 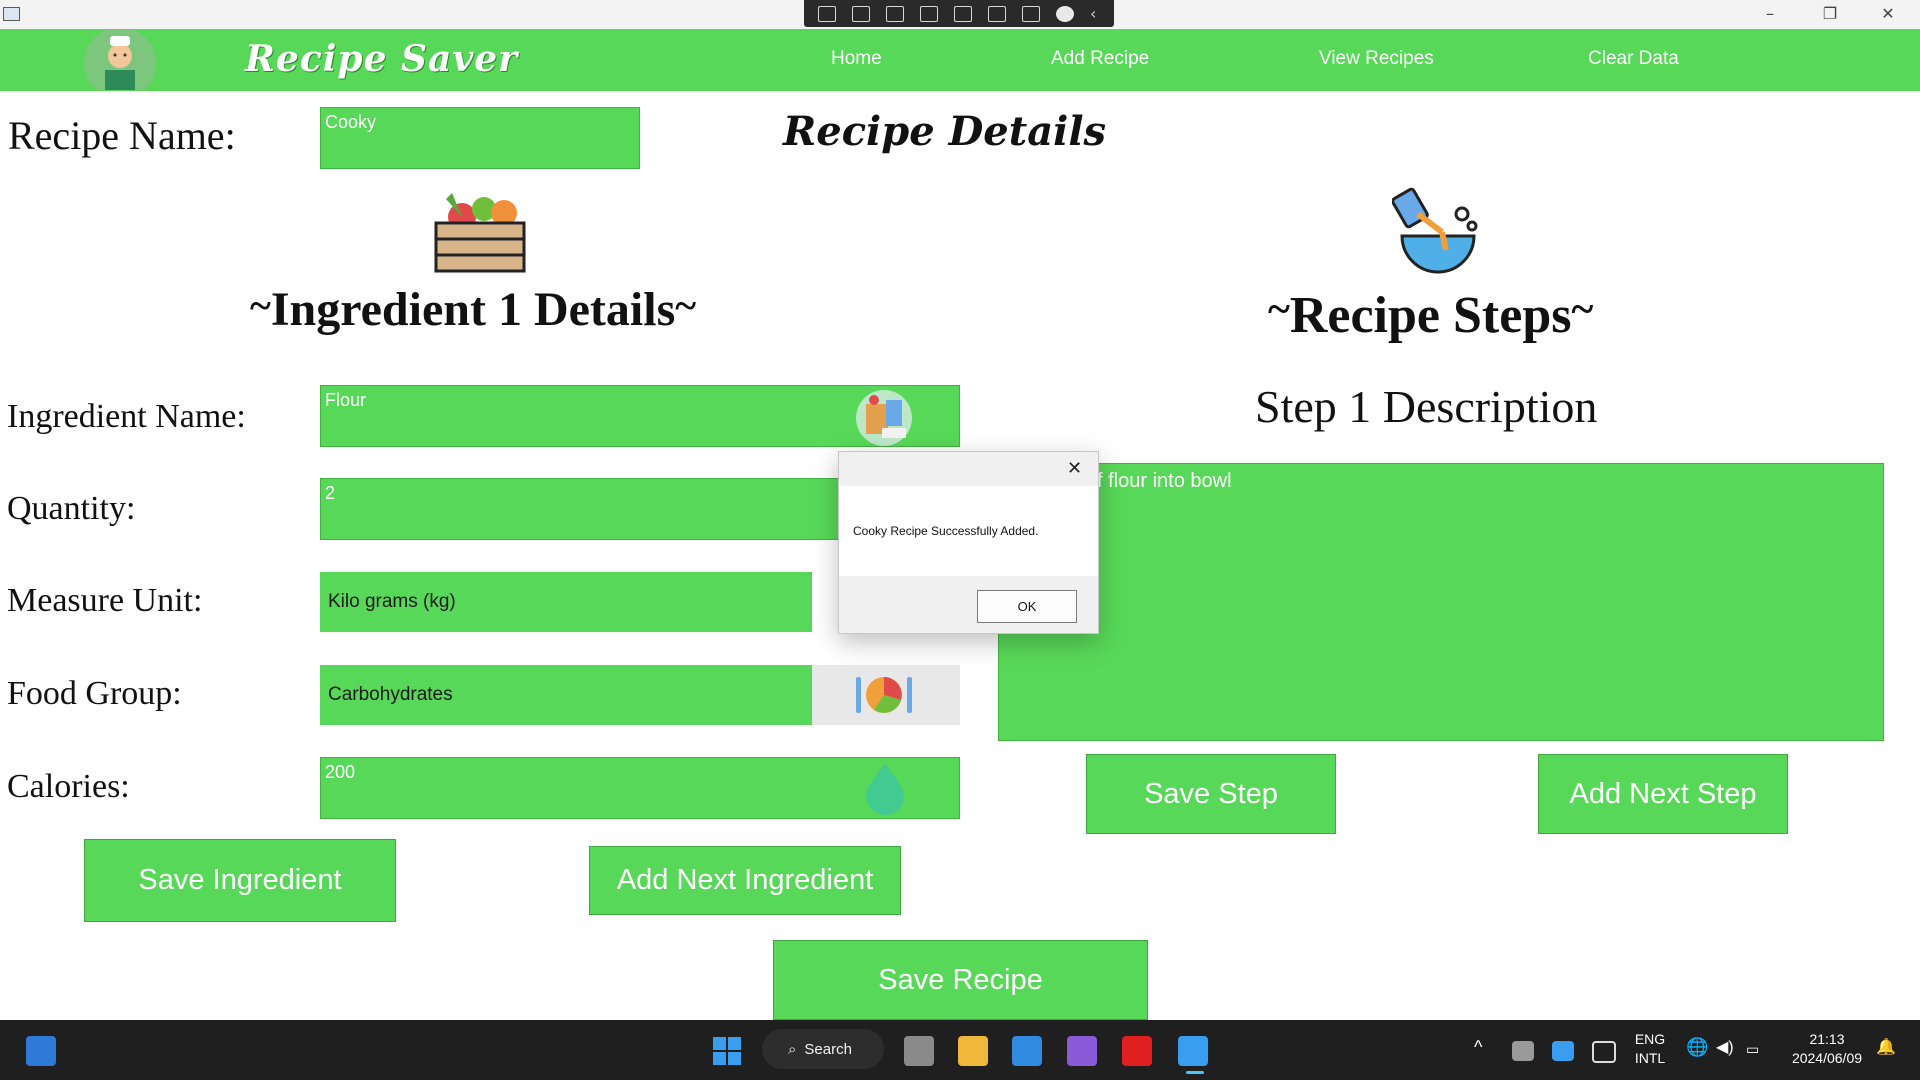 What do you see at coordinates (1770, 14) in the screenshot?
I see `minimize-button: –` at bounding box center [1770, 14].